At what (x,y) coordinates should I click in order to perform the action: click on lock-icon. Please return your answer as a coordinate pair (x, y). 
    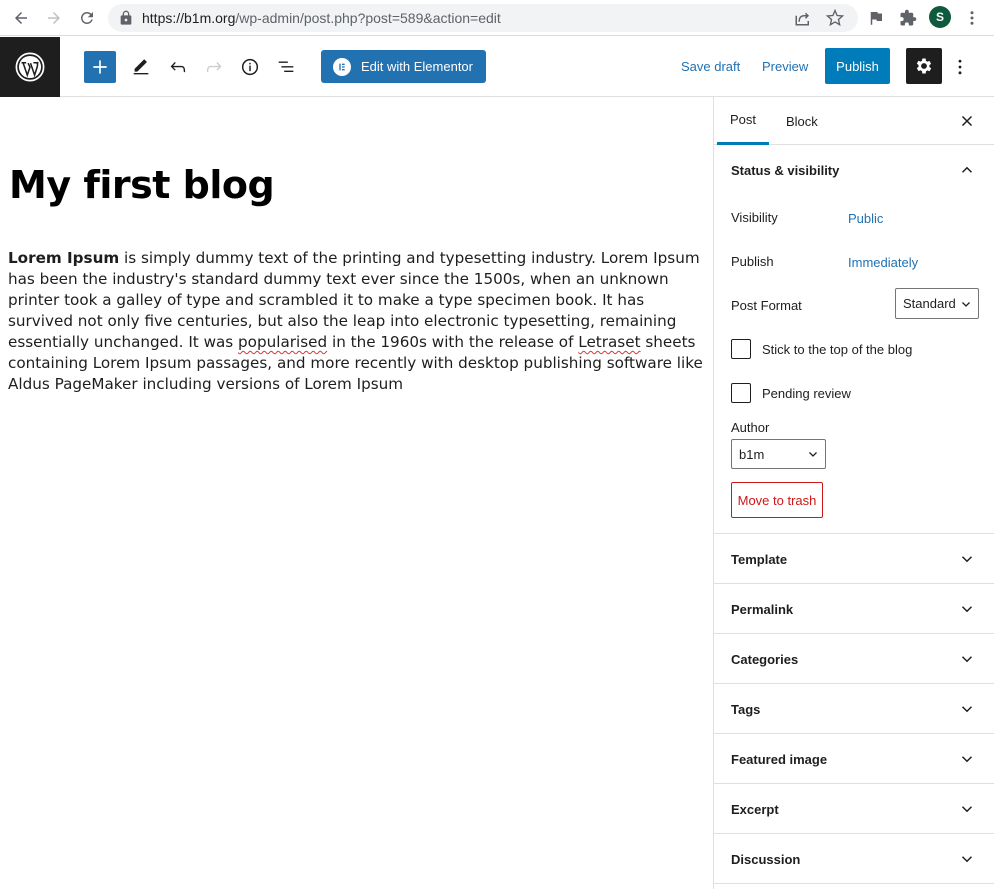
    Looking at the image, I should click on (126, 17).